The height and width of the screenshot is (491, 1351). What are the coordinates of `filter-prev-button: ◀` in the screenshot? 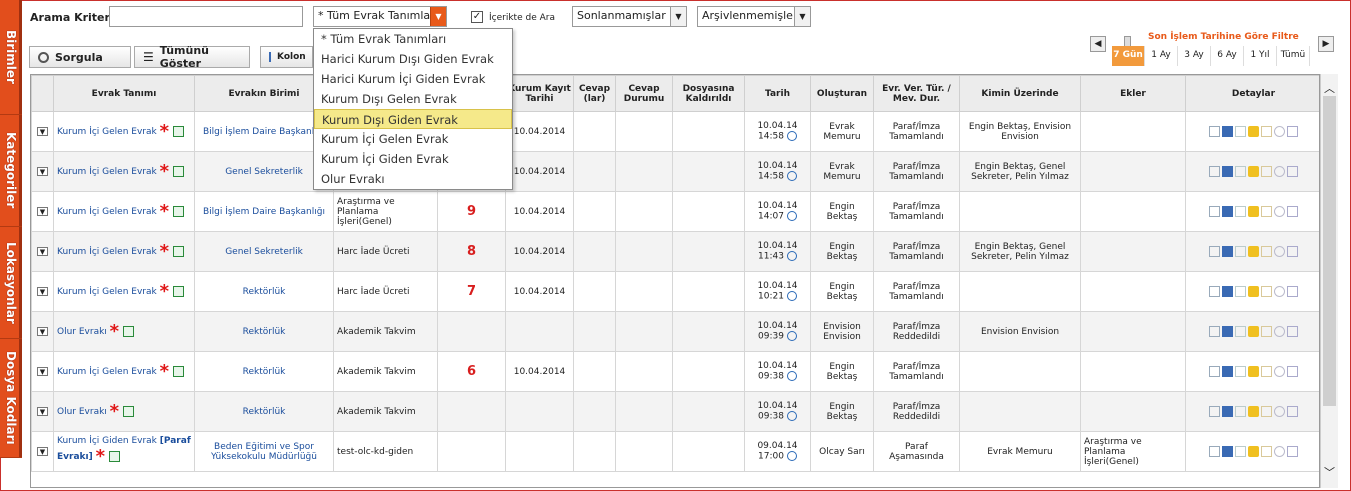 It's located at (1098, 44).